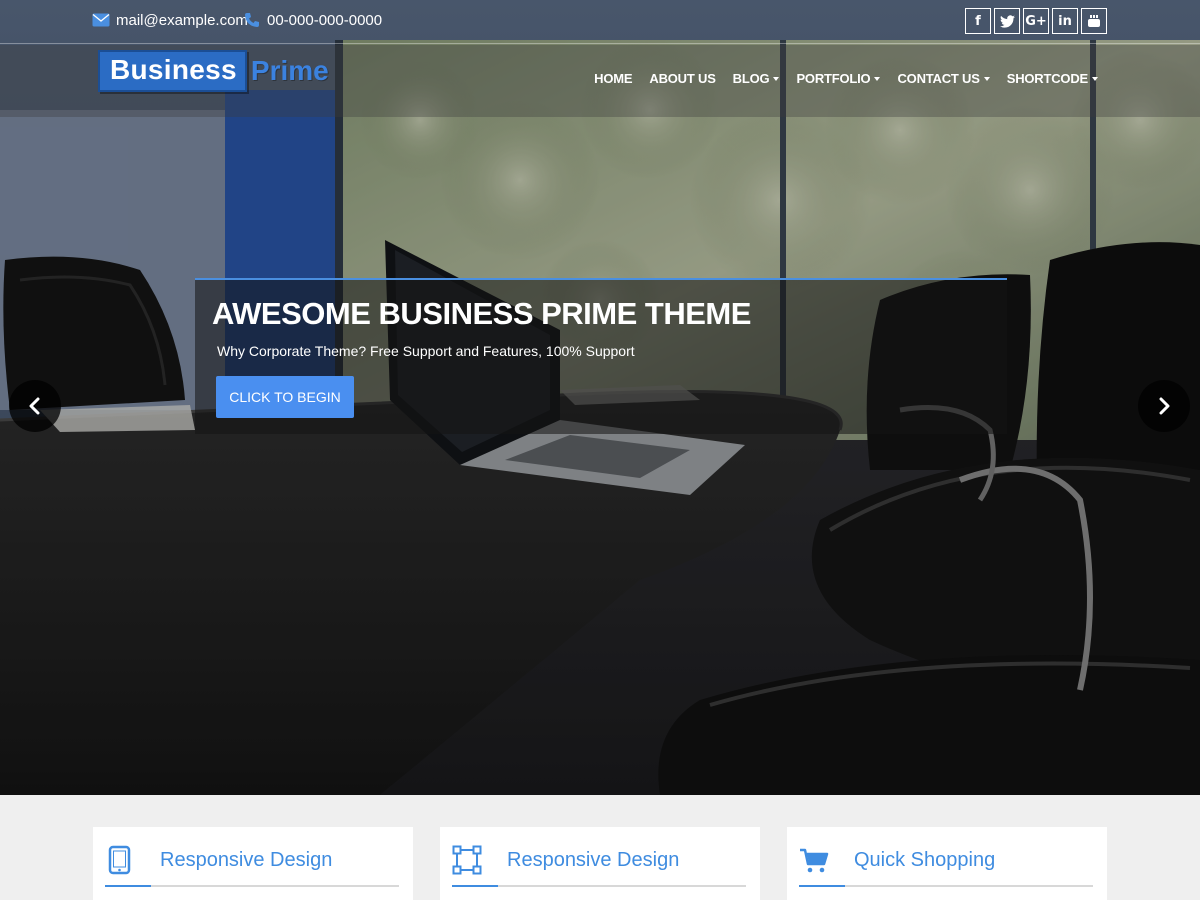 This screenshot has height=900, width=1200. I want to click on contact-email-text: mail@example.com, so click(182, 20).